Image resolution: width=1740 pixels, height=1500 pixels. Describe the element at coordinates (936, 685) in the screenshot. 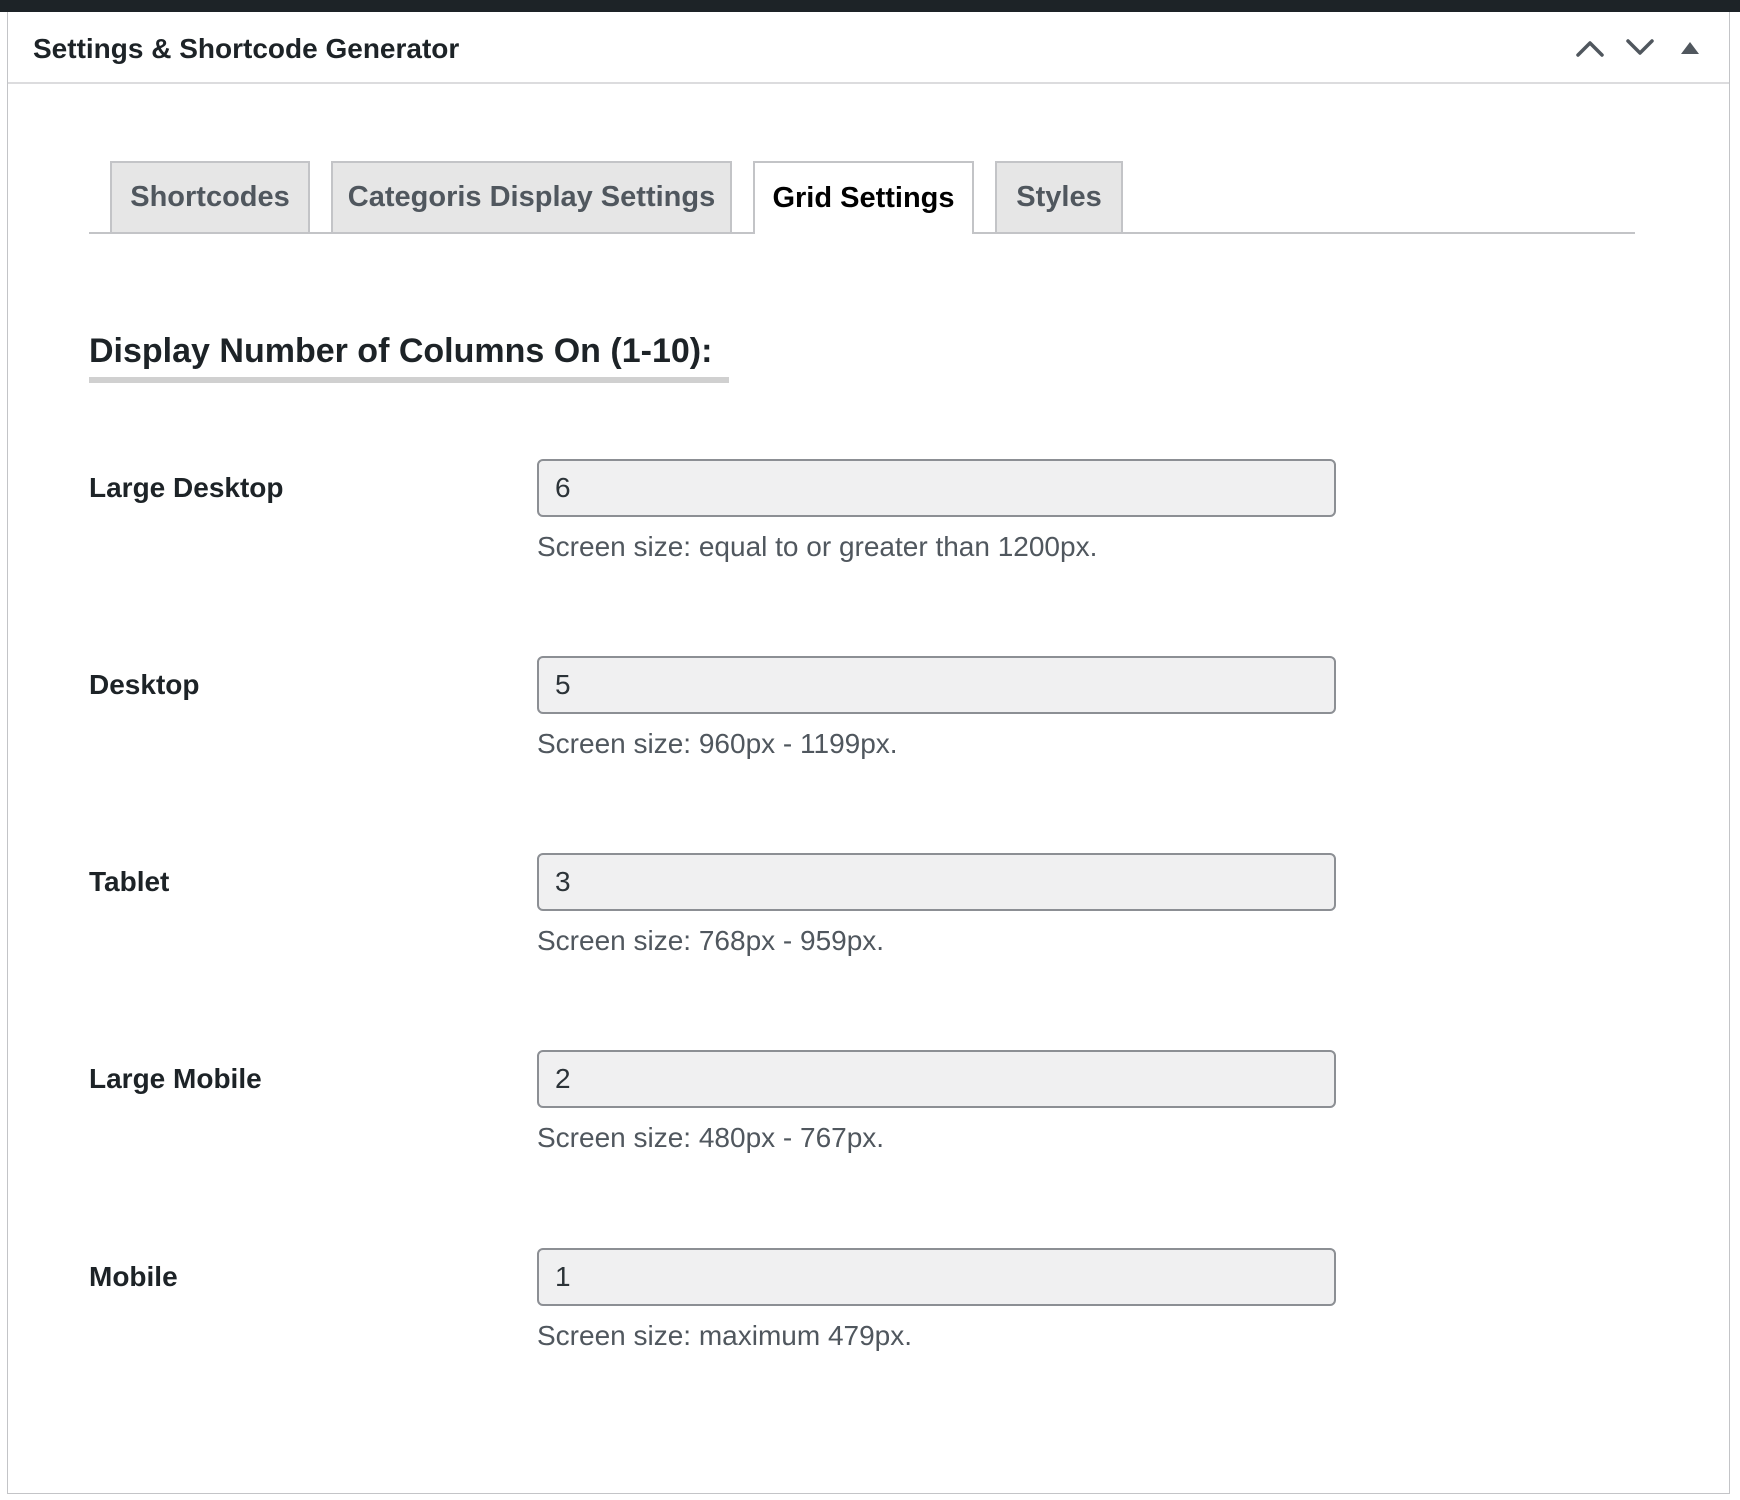

I see `desktop-columns-input` at that location.